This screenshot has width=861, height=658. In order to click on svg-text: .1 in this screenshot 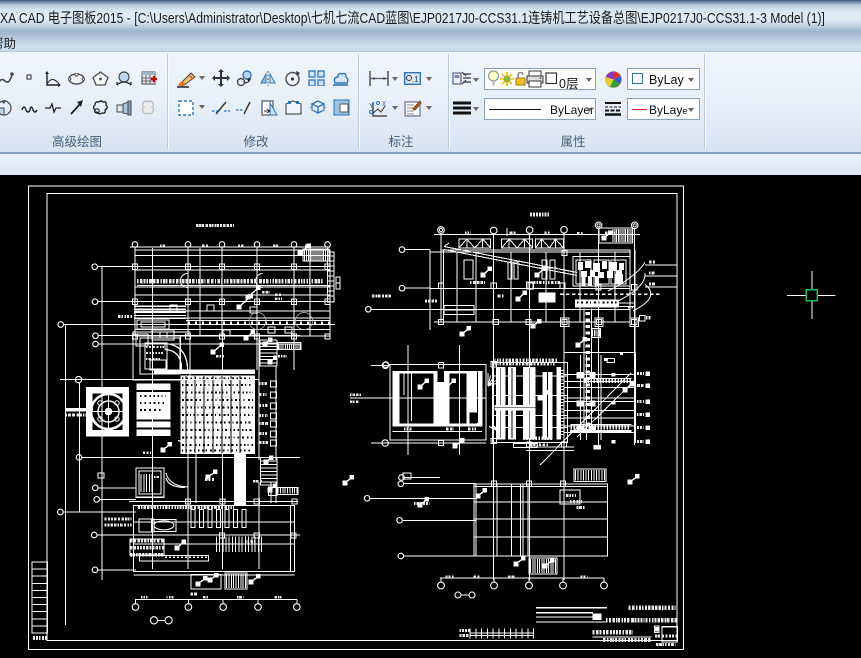, I will do `click(415, 79)`.